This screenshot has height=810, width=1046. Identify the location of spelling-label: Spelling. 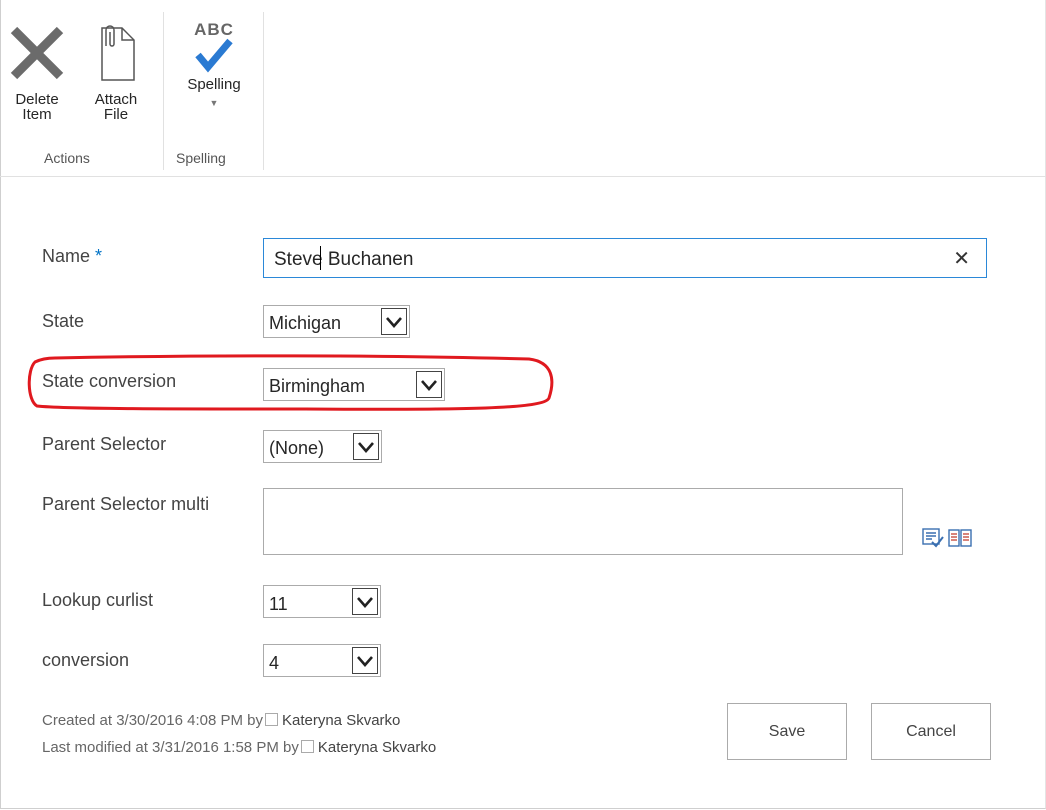
(214, 84).